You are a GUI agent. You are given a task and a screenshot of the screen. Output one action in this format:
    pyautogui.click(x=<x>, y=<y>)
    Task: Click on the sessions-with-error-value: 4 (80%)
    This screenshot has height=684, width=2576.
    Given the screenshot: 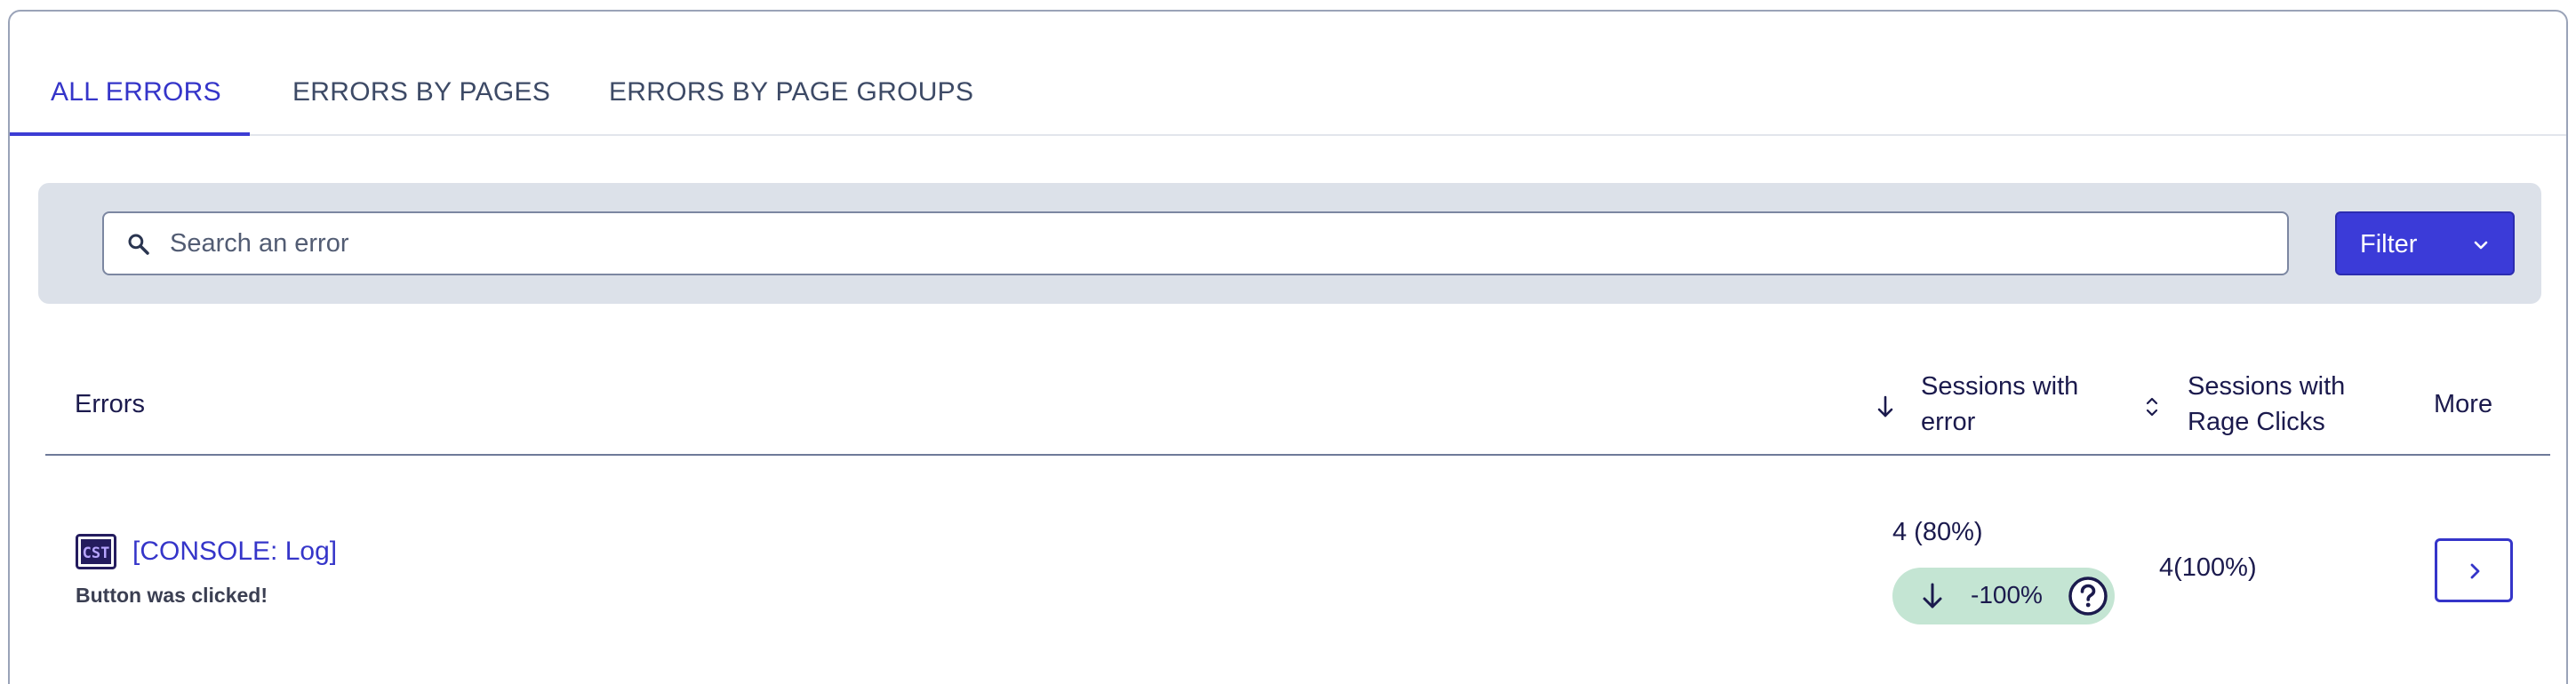 What is the action you would take?
    pyautogui.click(x=1937, y=532)
    